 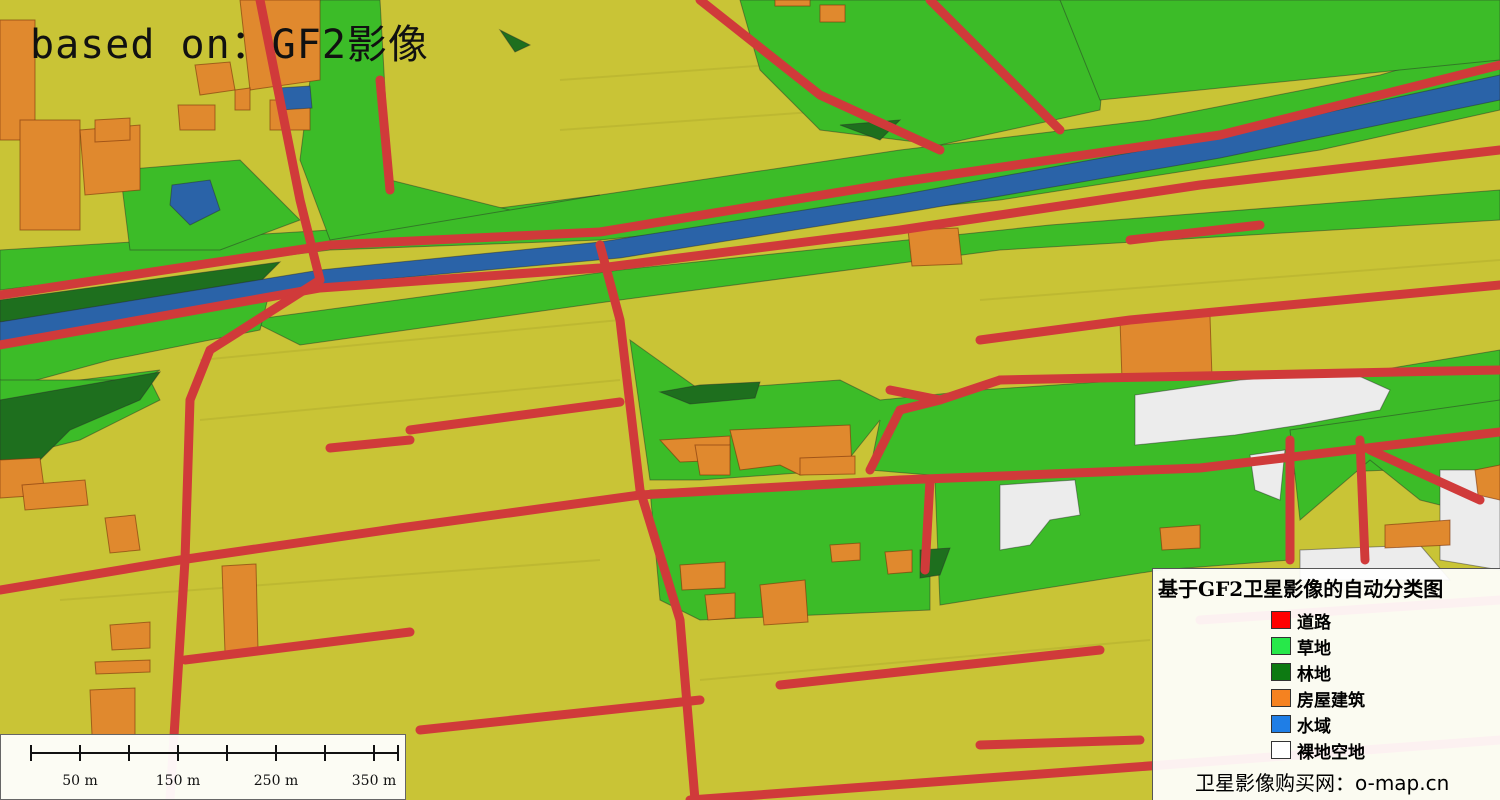 What do you see at coordinates (178, 781) in the screenshot?
I see `scale-label-150m: 150 m` at bounding box center [178, 781].